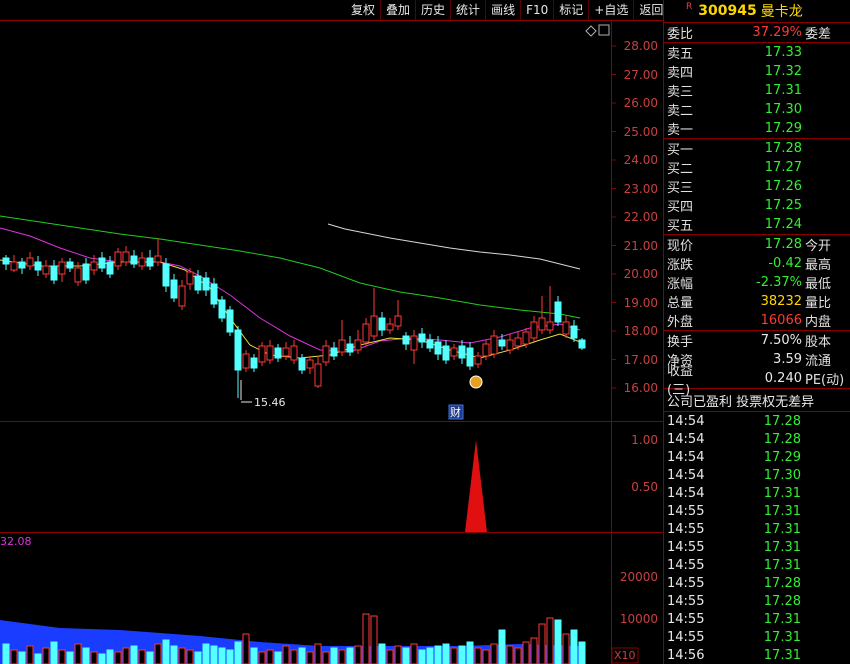 This screenshot has height=664, width=850. I want to click on bids-row: 买三 17.26, so click(757, 186).